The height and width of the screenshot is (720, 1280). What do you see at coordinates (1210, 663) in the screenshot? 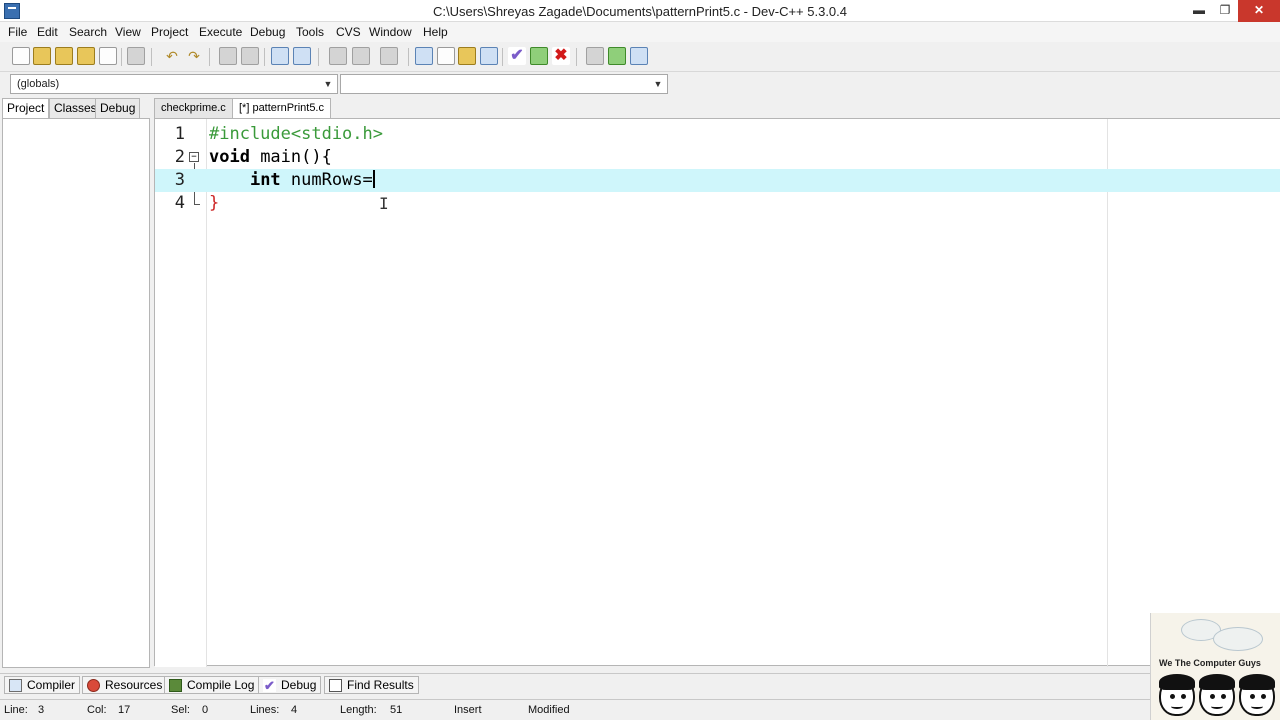
I see `logo-text: We The Computer Guys` at bounding box center [1210, 663].